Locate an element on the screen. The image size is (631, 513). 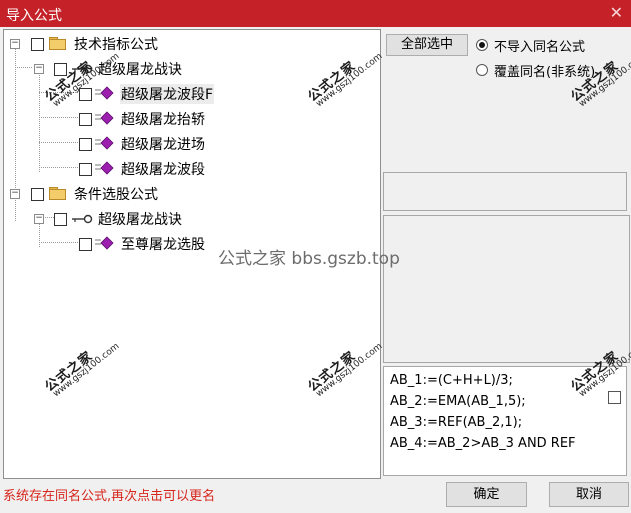
overwrite-duplicate-radio is located at coordinates (482, 70).